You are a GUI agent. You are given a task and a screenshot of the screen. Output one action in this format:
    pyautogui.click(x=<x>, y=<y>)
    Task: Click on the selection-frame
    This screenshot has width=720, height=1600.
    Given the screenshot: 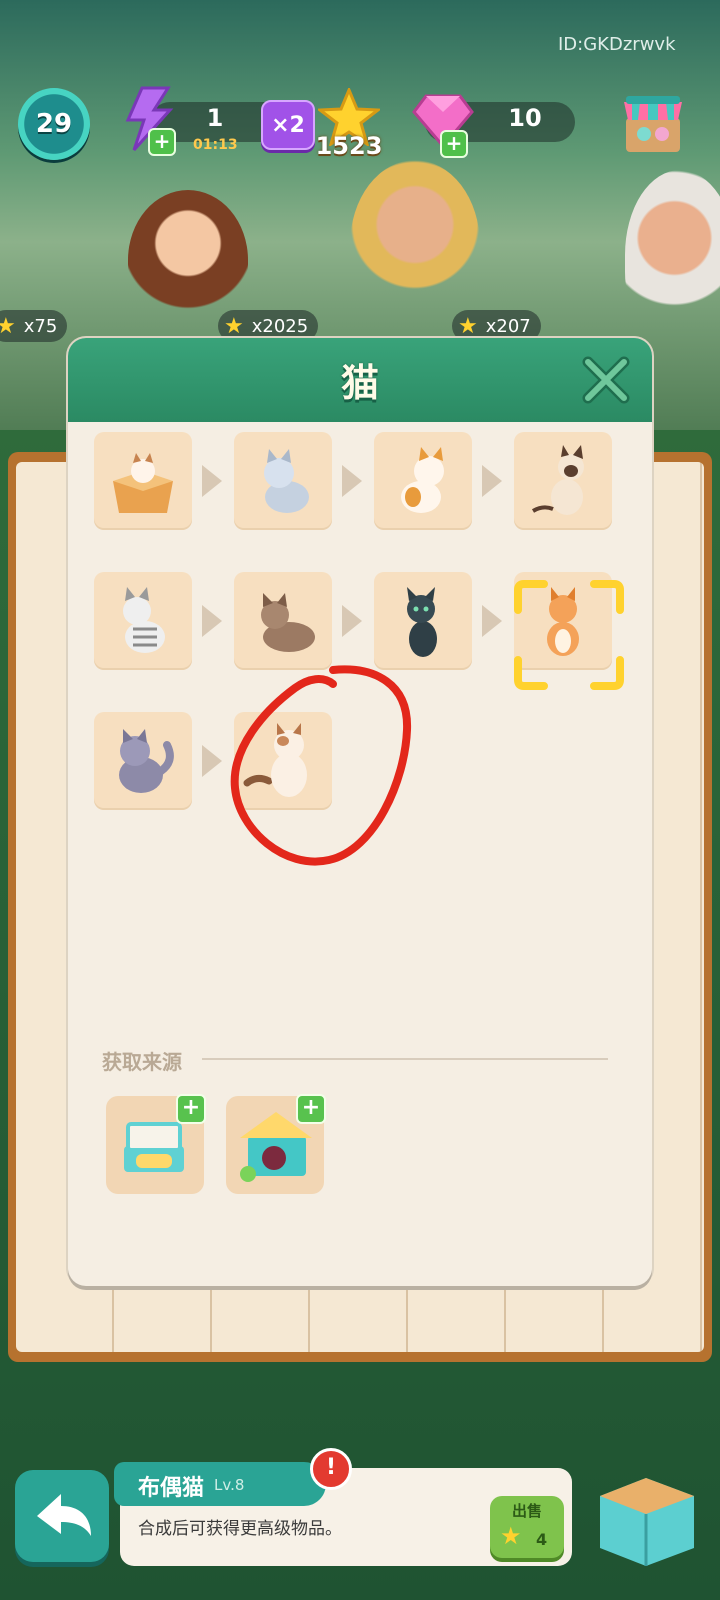 What is the action you would take?
    pyautogui.click(x=569, y=635)
    